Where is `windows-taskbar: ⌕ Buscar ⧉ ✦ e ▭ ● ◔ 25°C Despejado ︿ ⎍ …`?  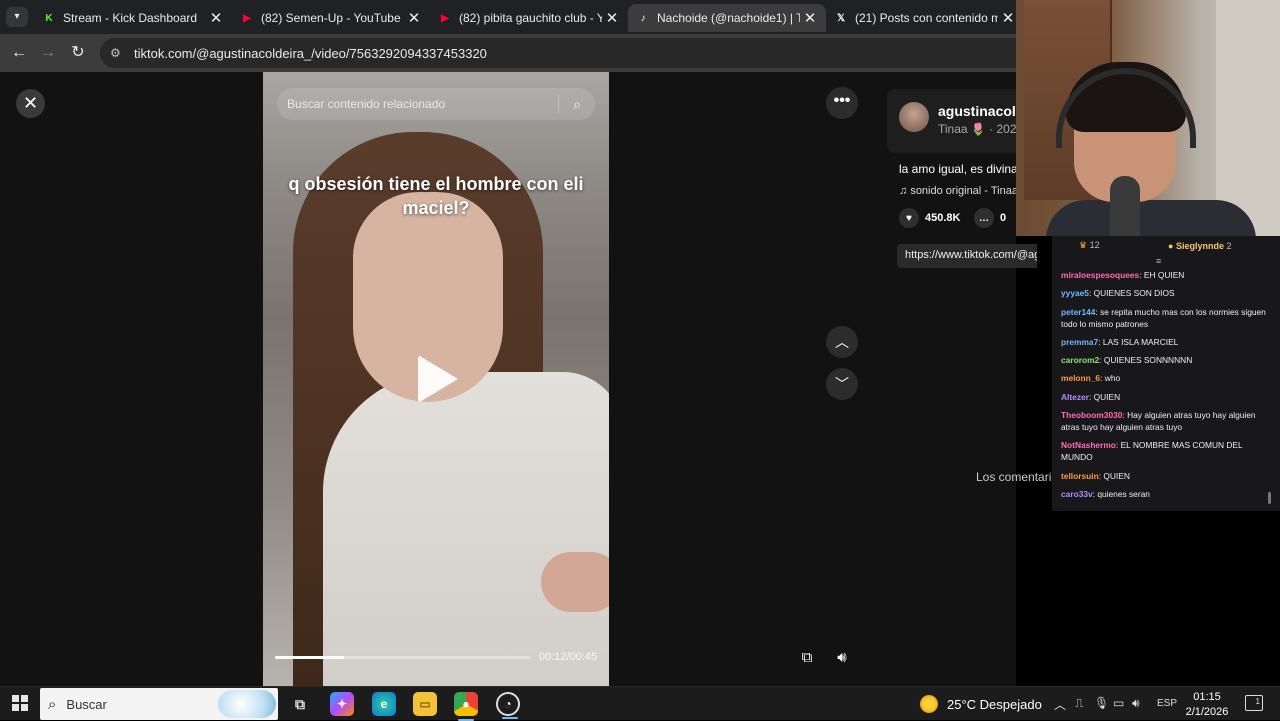 windows-taskbar: ⌕ Buscar ⧉ ✦ e ▭ ● ◔ 25°C Despejado ︿ ⎍ … is located at coordinates (640, 703).